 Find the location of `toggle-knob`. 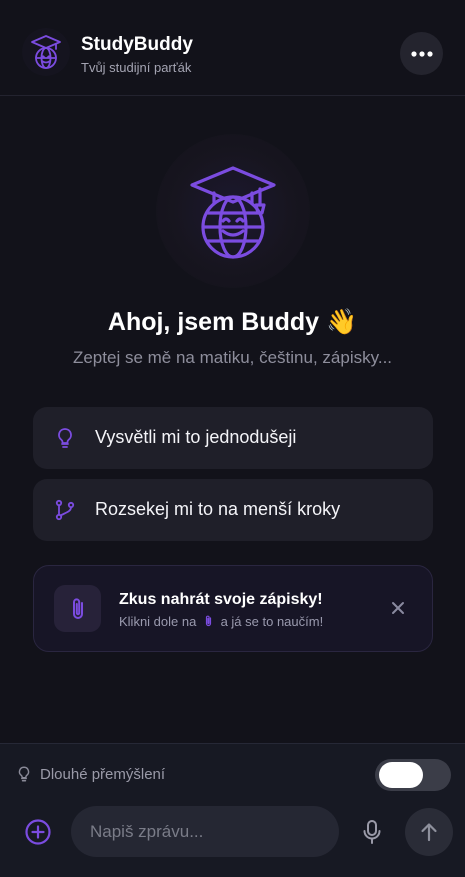

toggle-knob is located at coordinates (401, 775).